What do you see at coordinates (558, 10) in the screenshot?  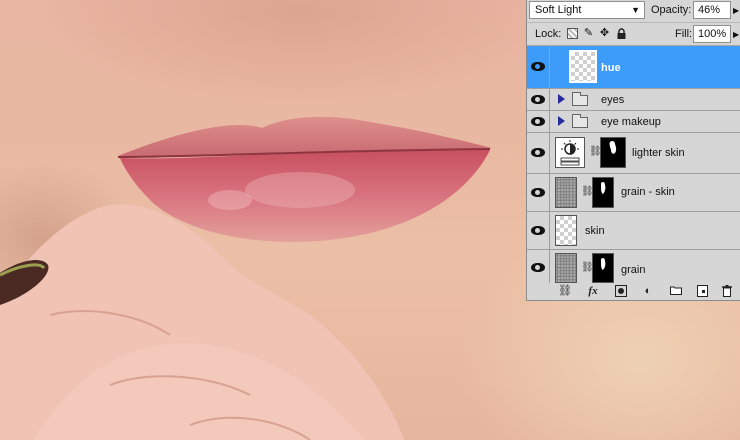 I see `blend-mode-value: Soft Light` at bounding box center [558, 10].